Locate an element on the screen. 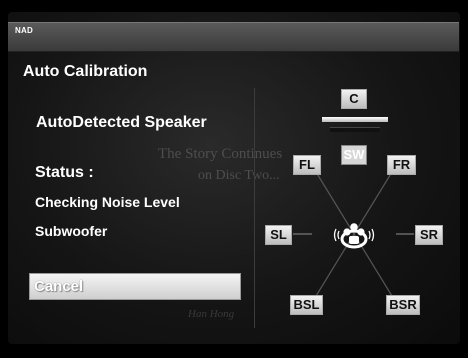 The height and width of the screenshot is (358, 468). center-speaker-base is located at coordinates (355, 129).